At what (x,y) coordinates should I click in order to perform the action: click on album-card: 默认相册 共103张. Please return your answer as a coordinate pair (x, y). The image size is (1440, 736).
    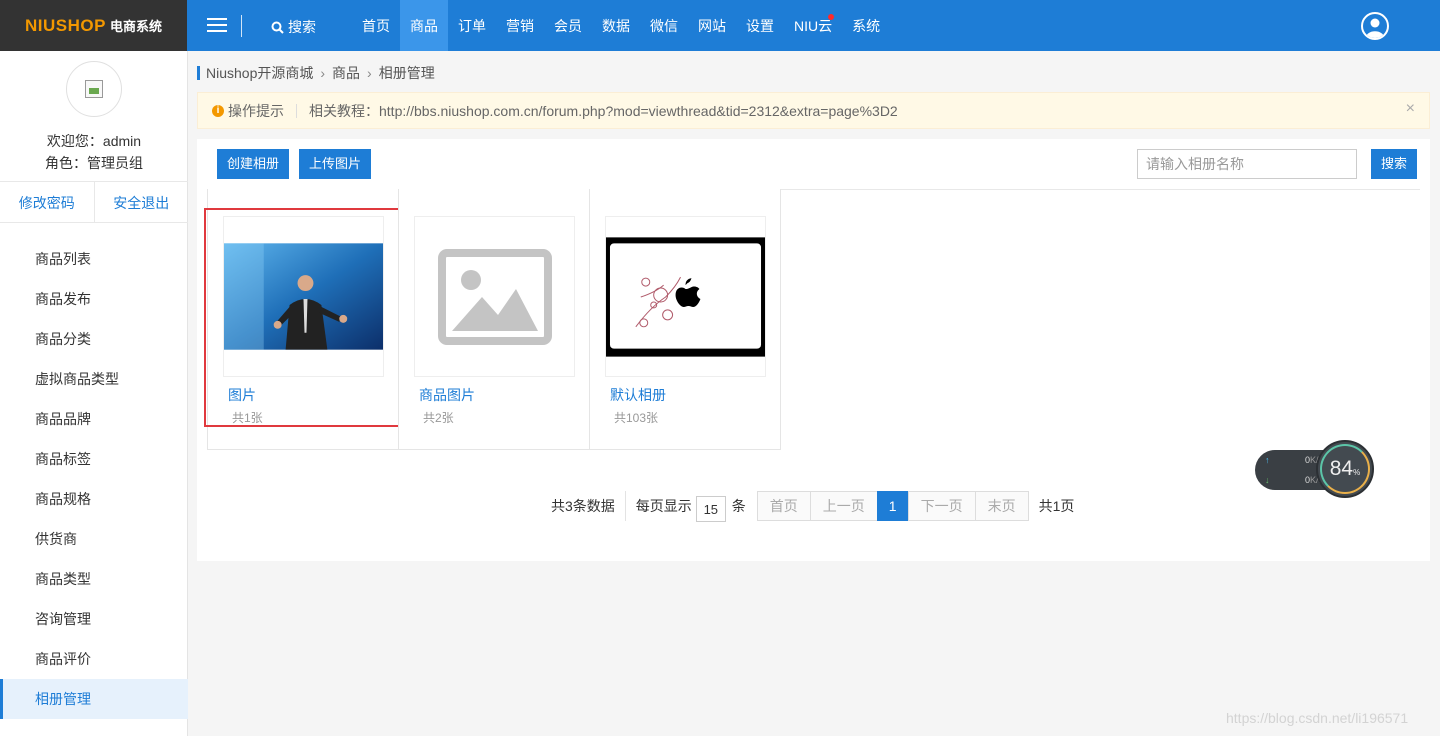
    Looking at the image, I should click on (685, 319).